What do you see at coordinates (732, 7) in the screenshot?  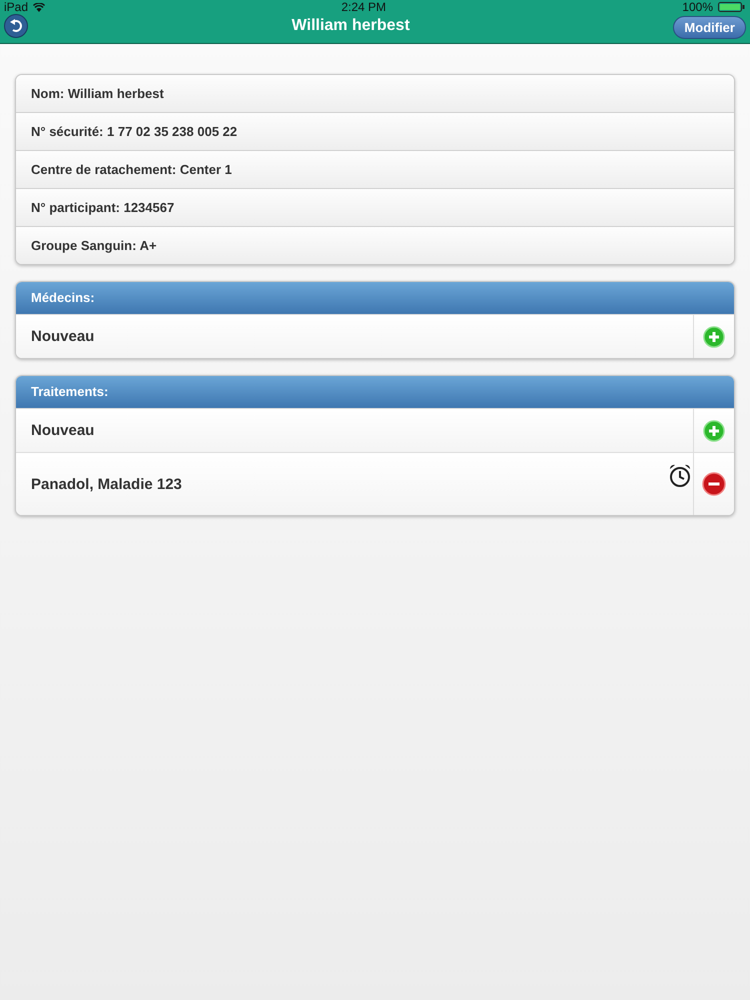 I see `battery-icon` at bounding box center [732, 7].